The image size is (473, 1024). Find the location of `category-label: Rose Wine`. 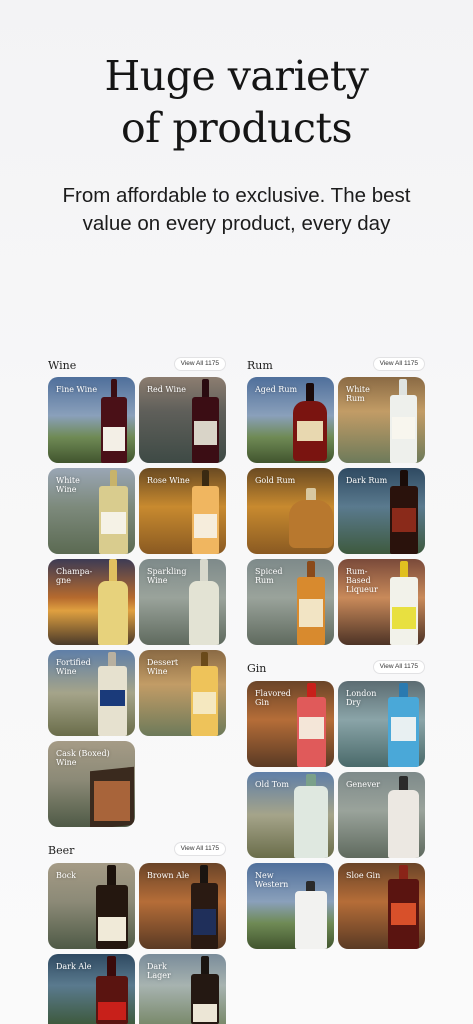

category-label: Rose Wine is located at coordinates (168, 480).